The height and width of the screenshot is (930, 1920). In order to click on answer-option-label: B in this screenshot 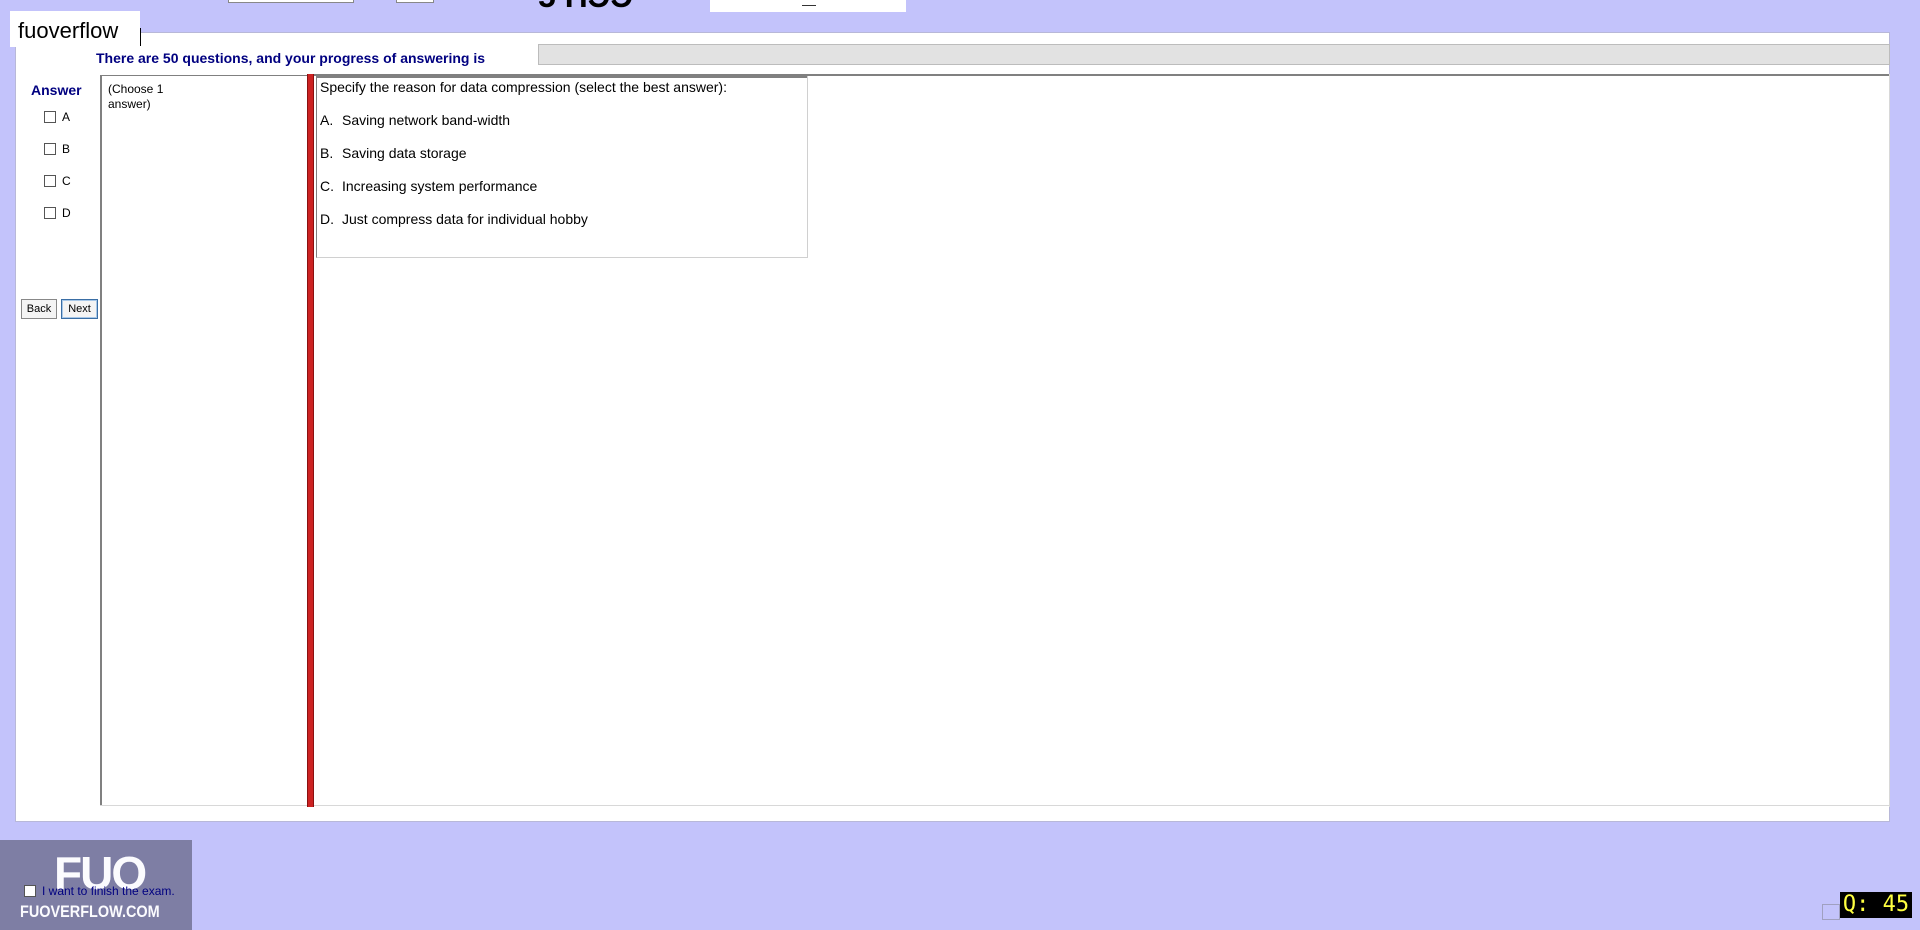, I will do `click(66, 149)`.